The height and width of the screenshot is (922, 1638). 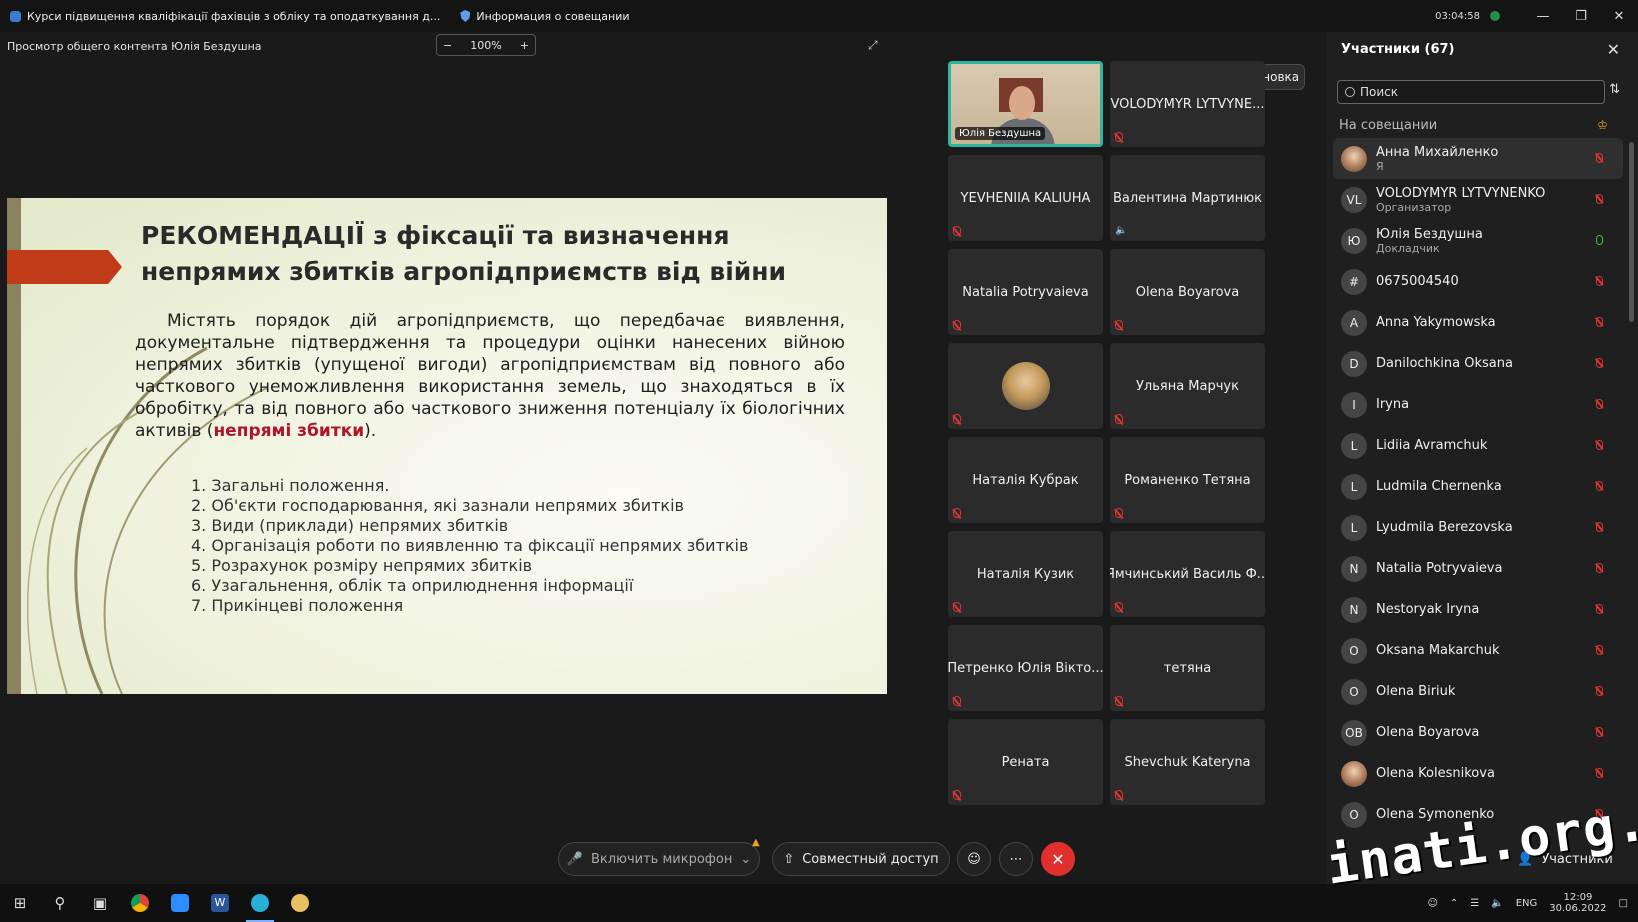 What do you see at coordinates (1471, 92) in the screenshot?
I see `participant-search-input: Поиск` at bounding box center [1471, 92].